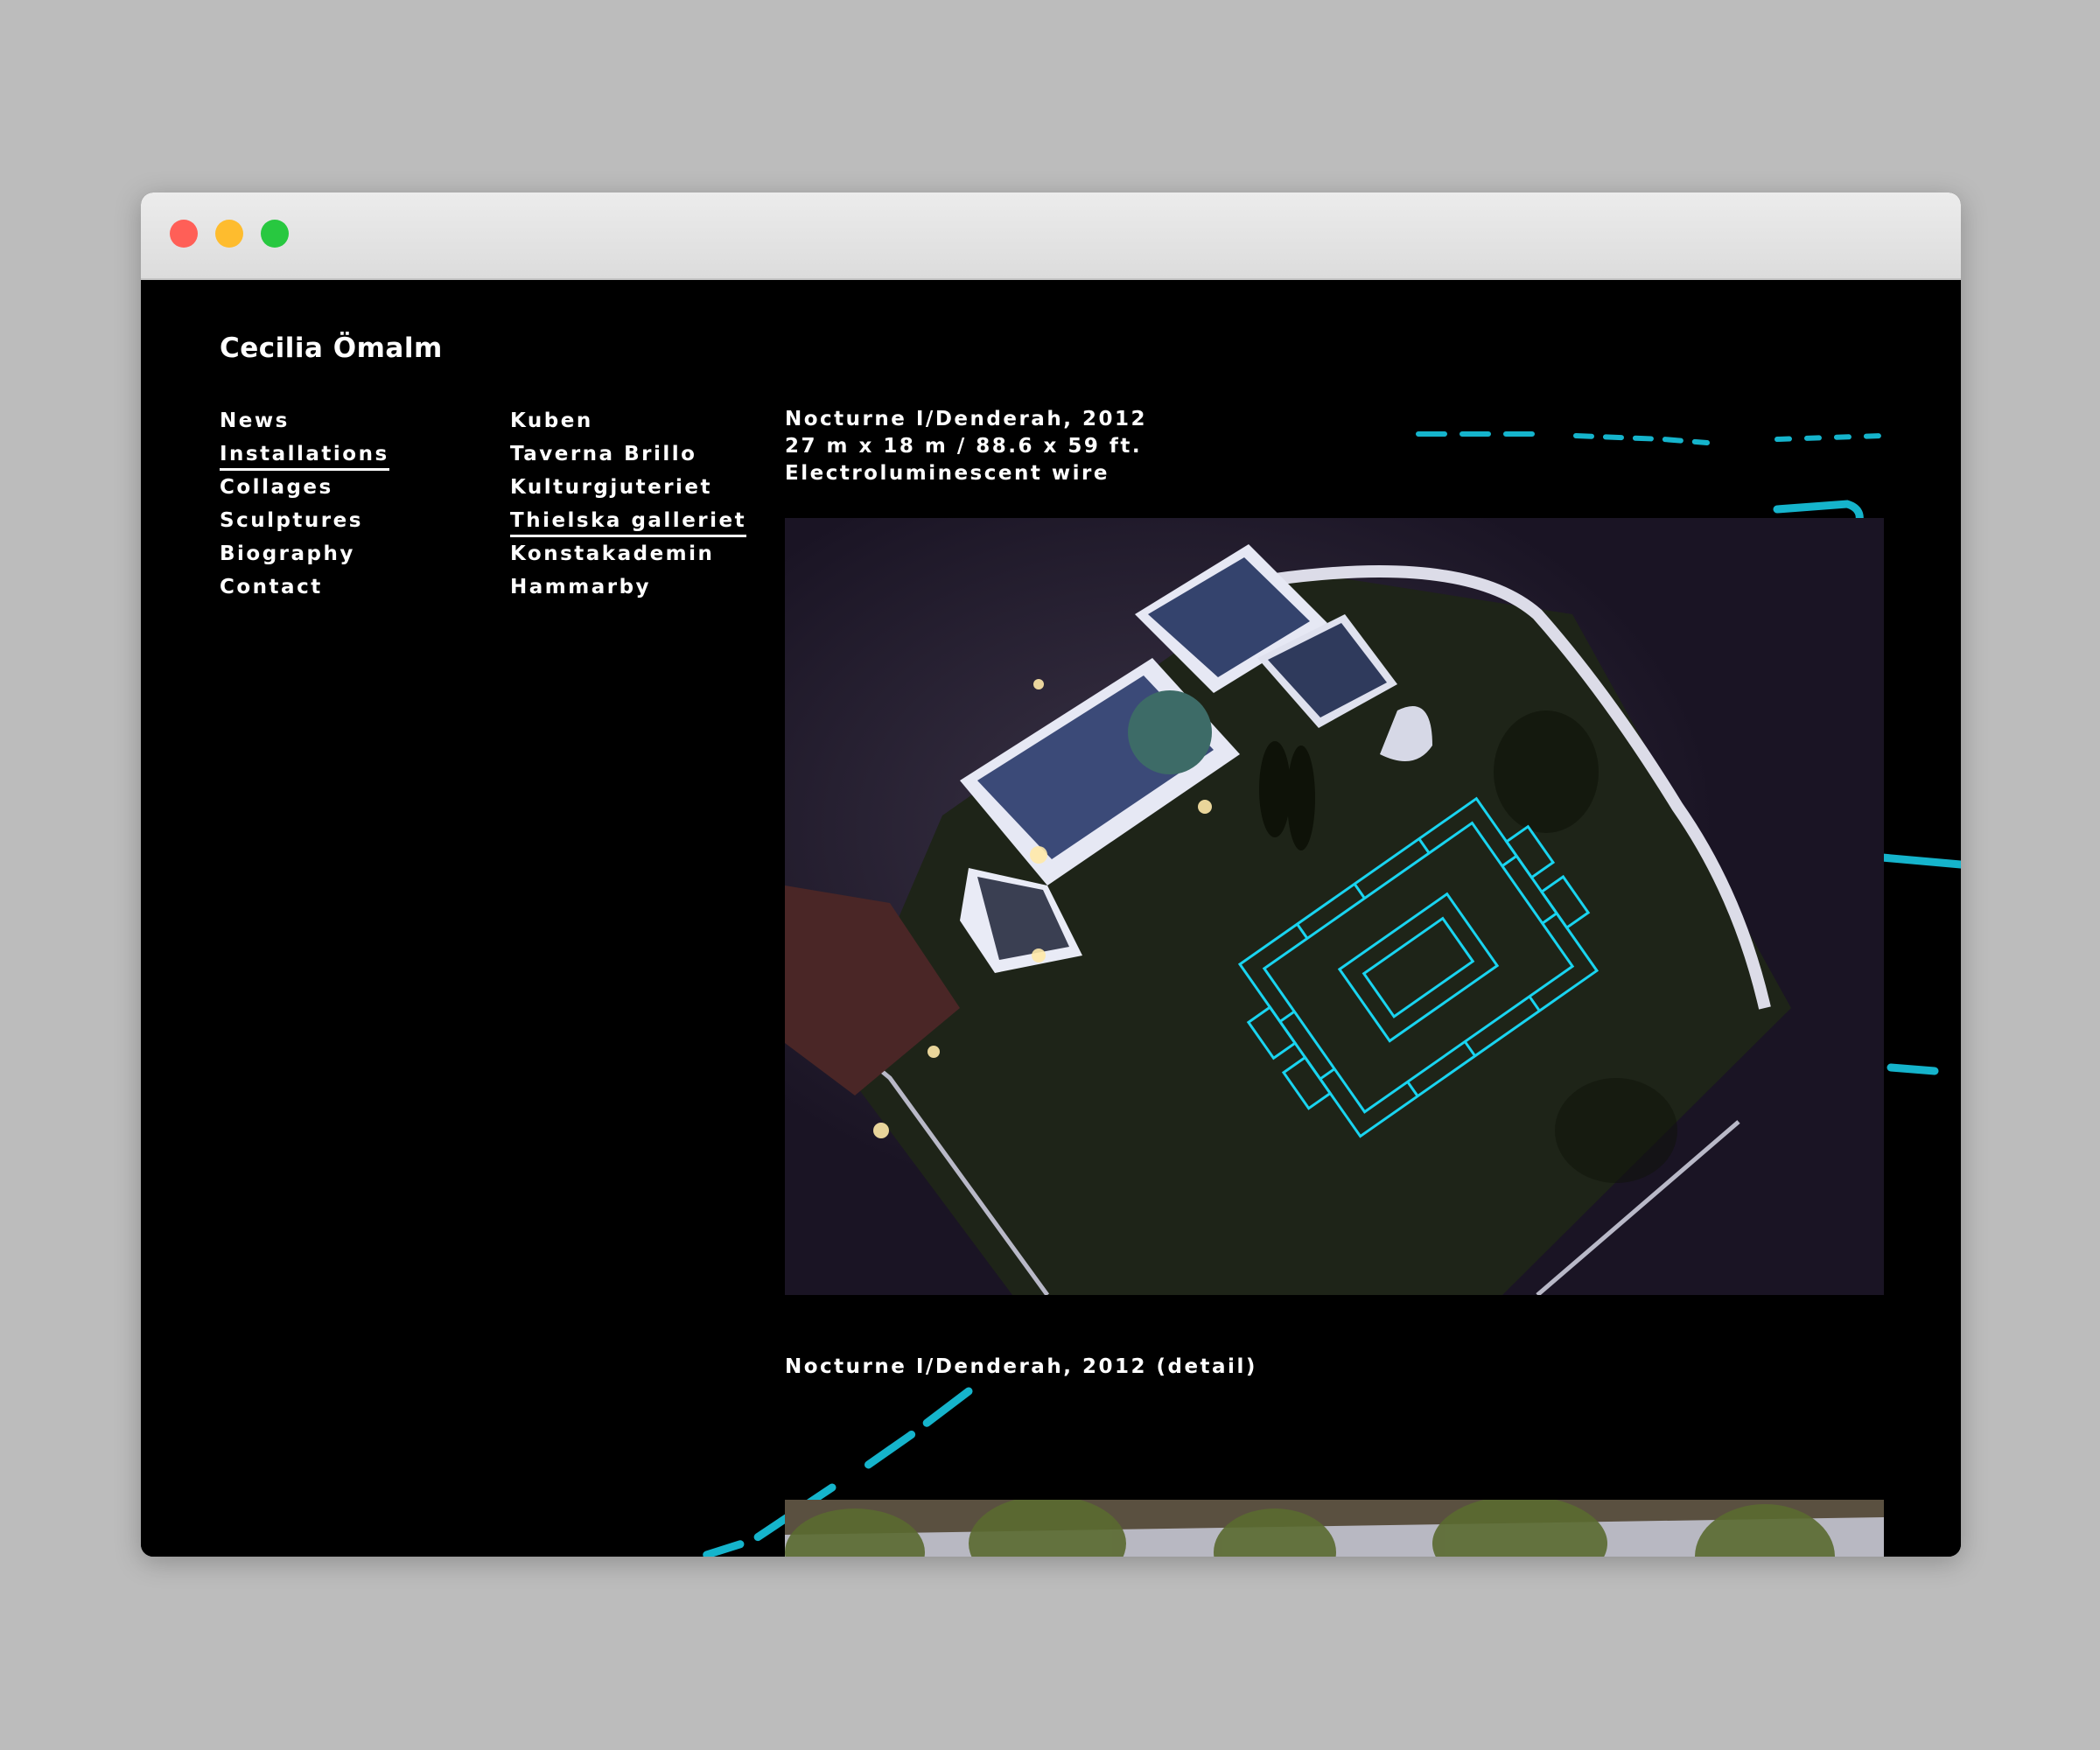  What do you see at coordinates (229, 234) in the screenshot?
I see `minimize-window-button` at bounding box center [229, 234].